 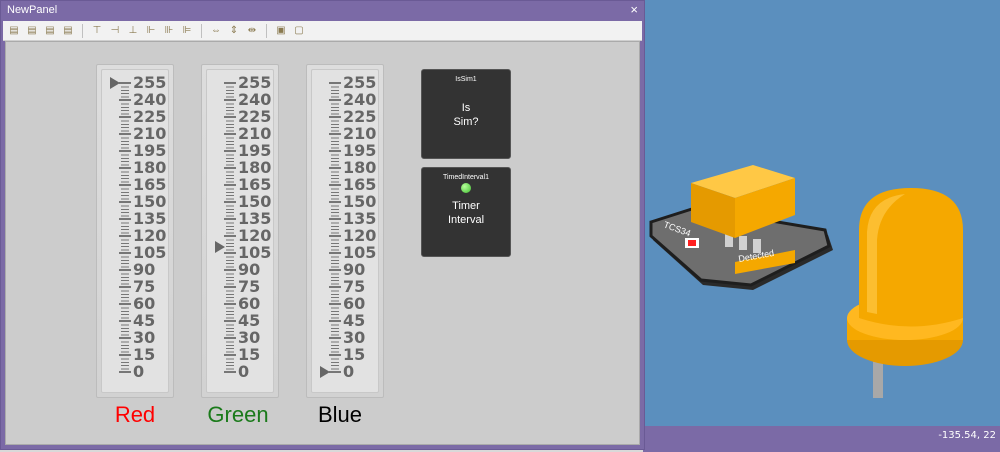 I want to click on spacing-h-icon: ⇔, so click(x=216, y=31).